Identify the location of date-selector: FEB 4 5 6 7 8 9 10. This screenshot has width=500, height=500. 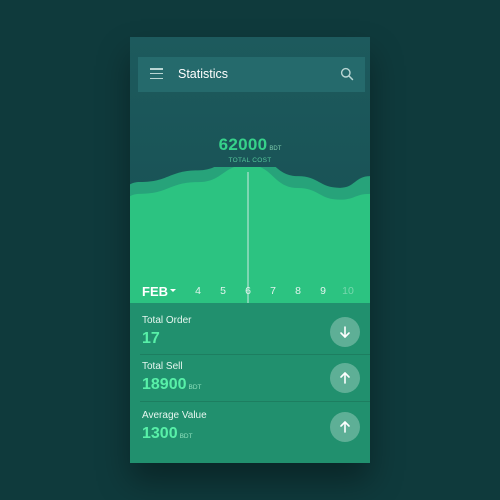
(250, 291).